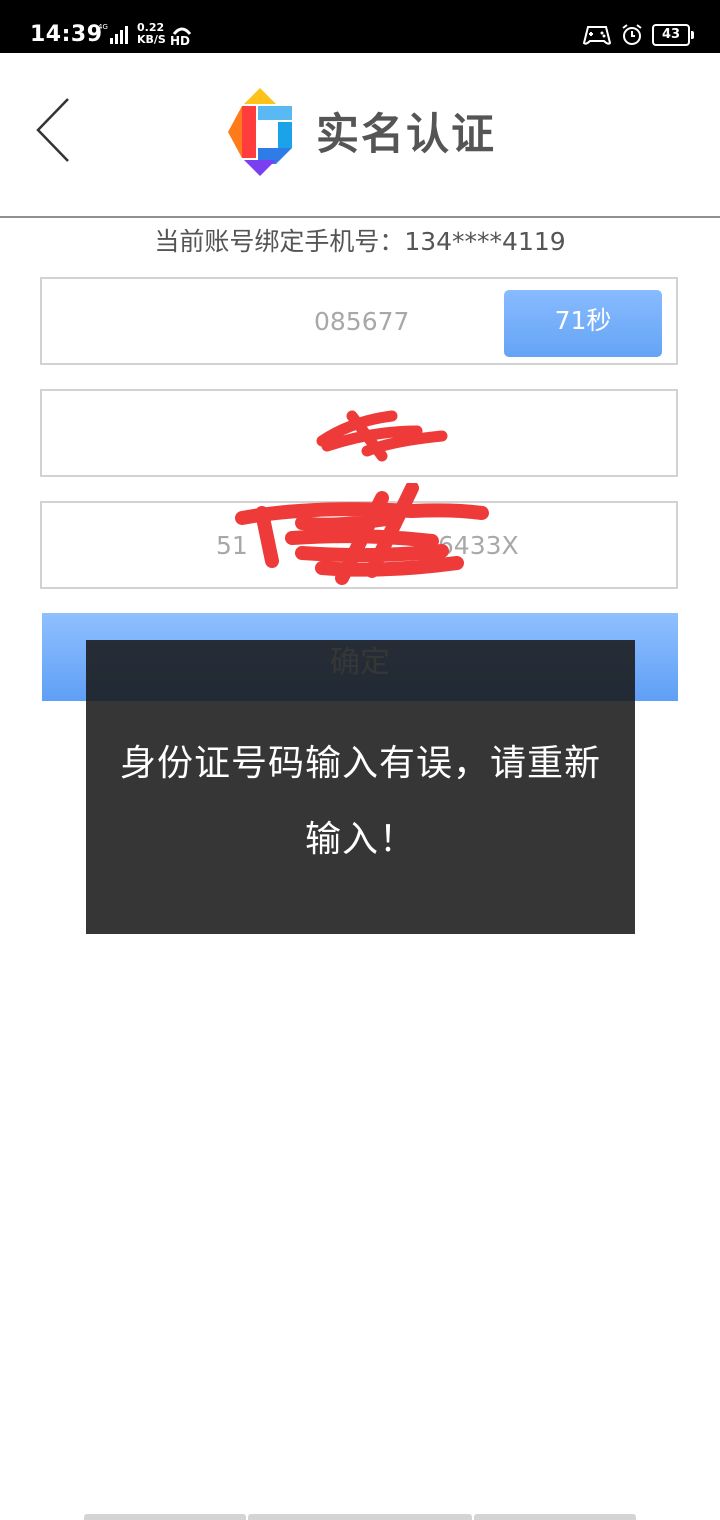 This screenshot has width=720, height=1520. I want to click on status-right-icons: 43, so click(638, 35).